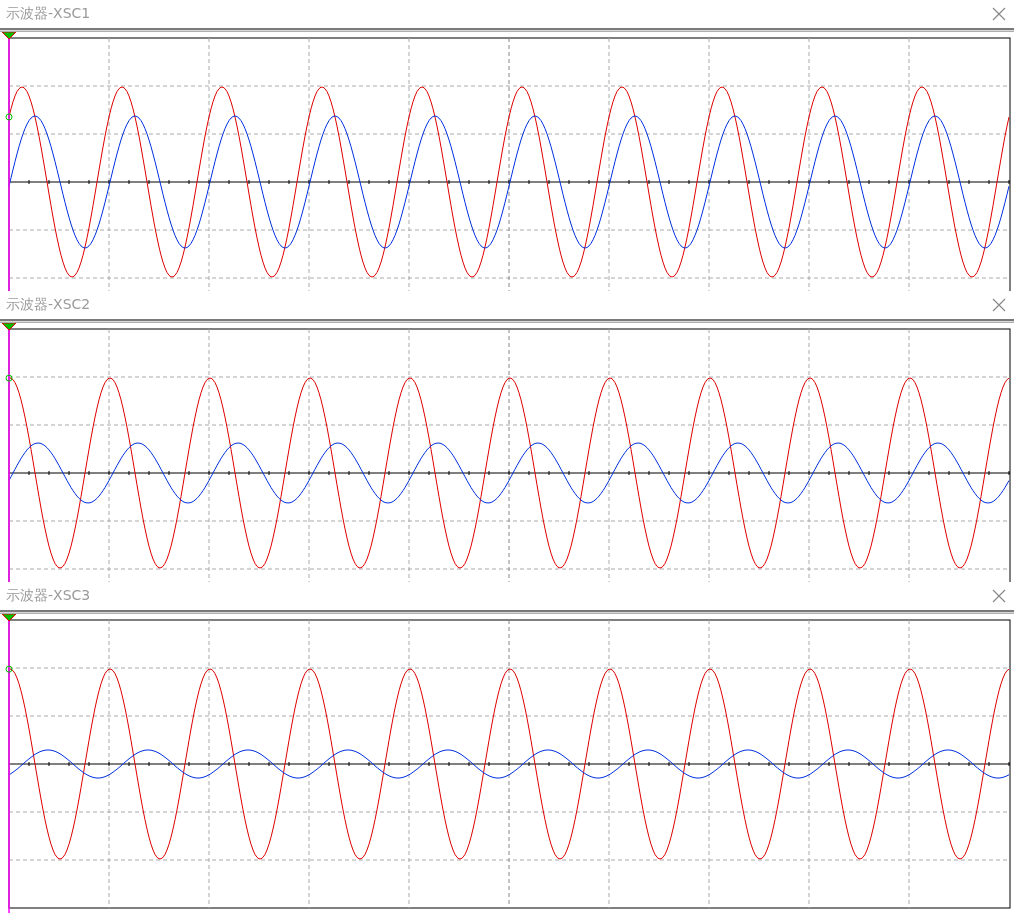 The height and width of the screenshot is (913, 1014). What do you see at coordinates (48, 14) in the screenshot?
I see `window-title: 示波器-XSC1` at bounding box center [48, 14].